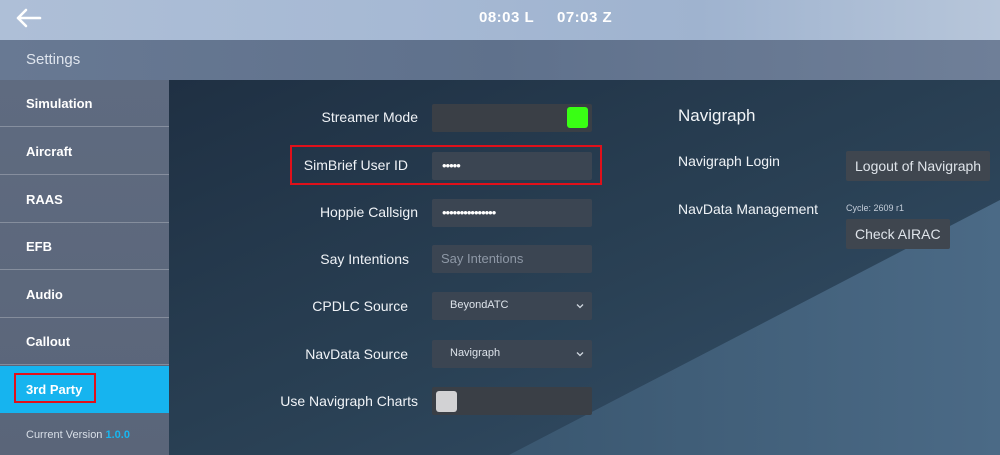  Describe the element at coordinates (48, 341) in the screenshot. I see `sidebar-item-label: Callout` at that location.